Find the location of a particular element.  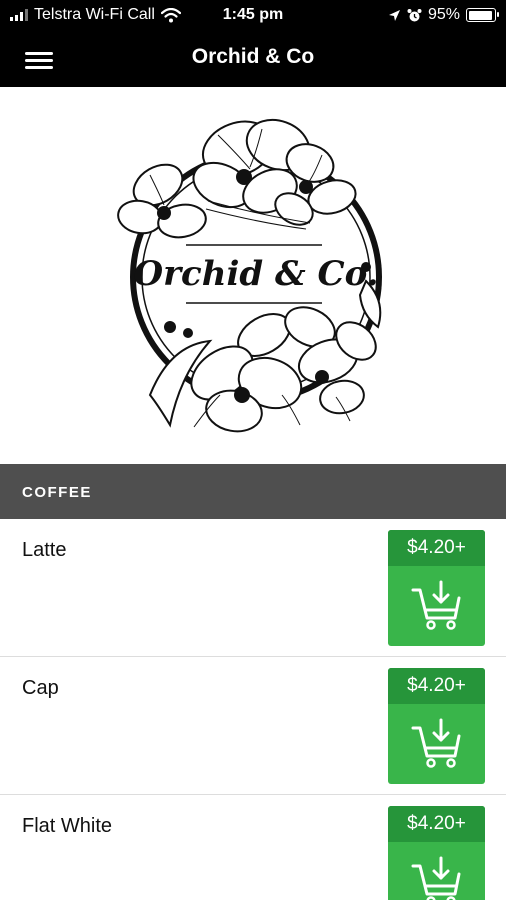

logo-text: Orchid & Co. is located at coordinates (256, 274).